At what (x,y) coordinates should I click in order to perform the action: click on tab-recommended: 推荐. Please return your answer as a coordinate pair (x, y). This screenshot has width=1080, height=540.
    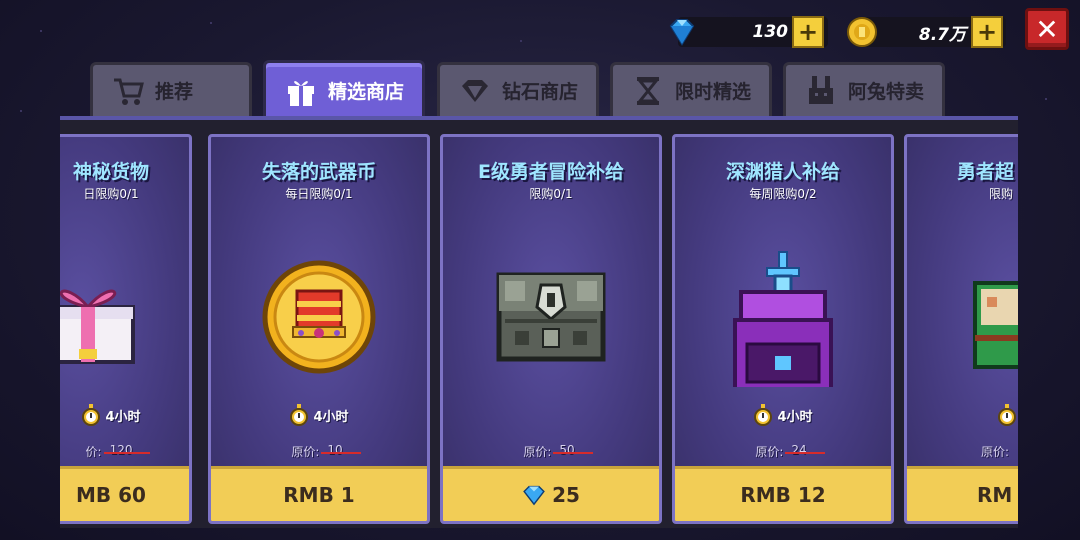
    Looking at the image, I should click on (171, 89).